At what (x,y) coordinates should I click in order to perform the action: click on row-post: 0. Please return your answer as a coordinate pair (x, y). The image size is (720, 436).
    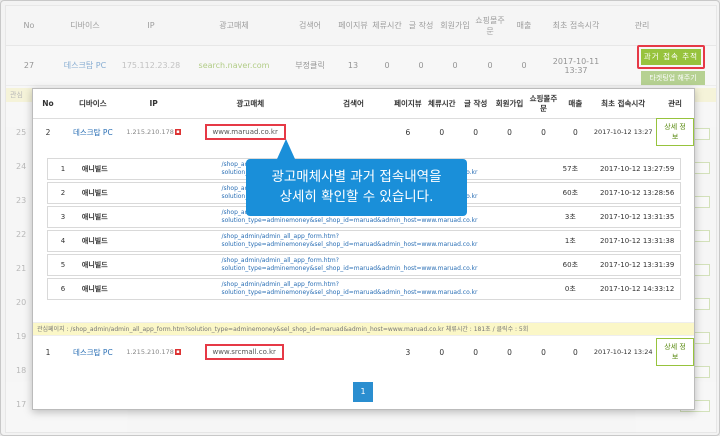
    Looking at the image, I should click on (476, 352).